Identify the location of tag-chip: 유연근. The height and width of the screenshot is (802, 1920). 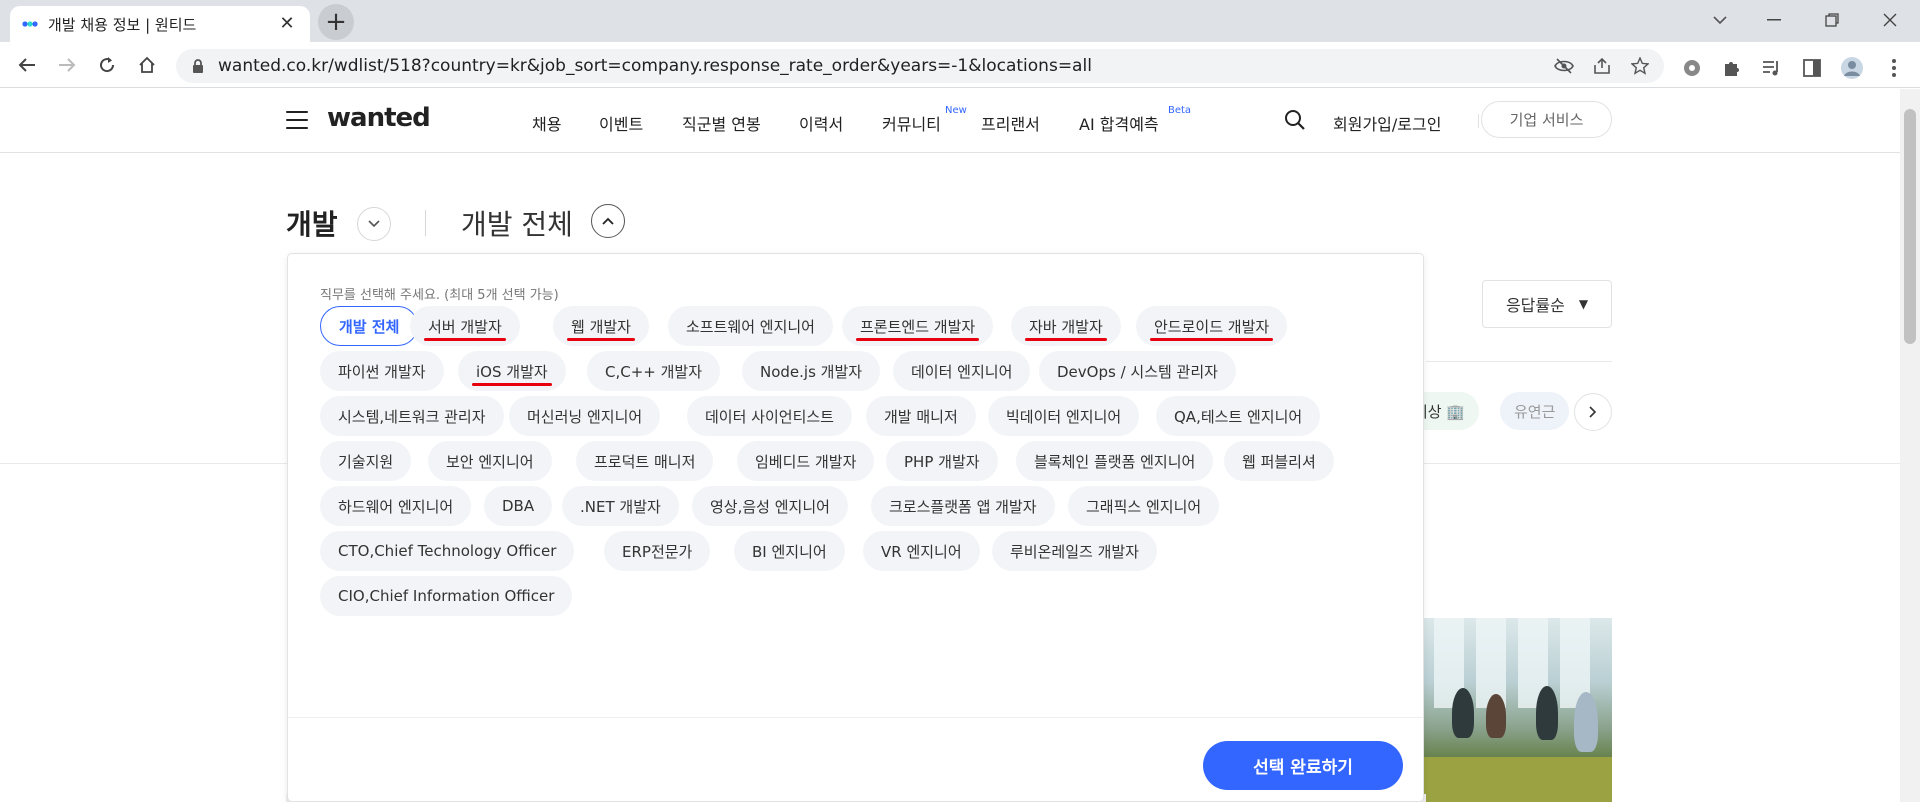
(1535, 411).